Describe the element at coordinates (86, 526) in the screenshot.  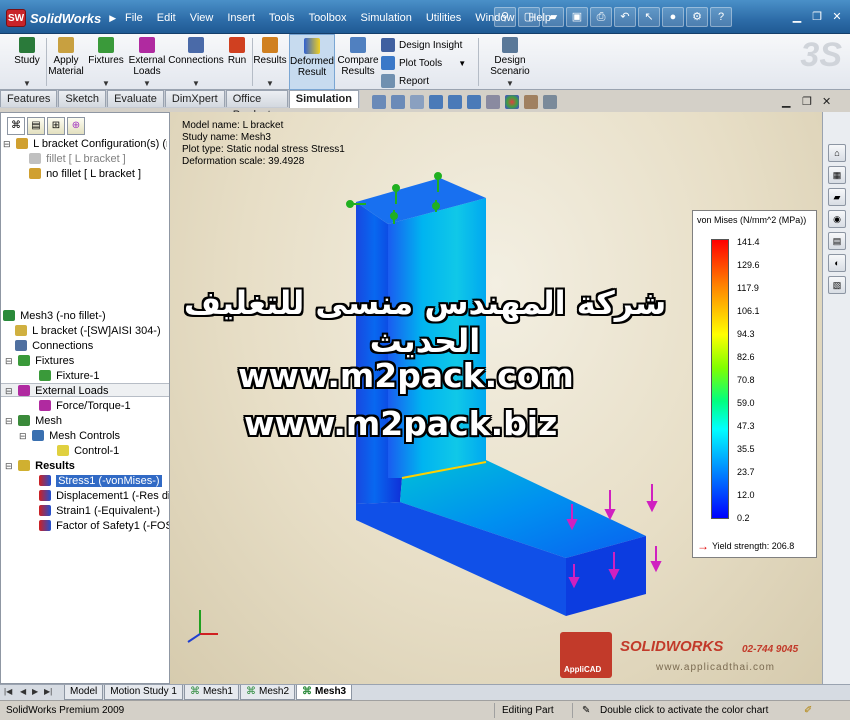
I see `fos-result-node: Factor of Safety1 (-FOS-)` at that location.